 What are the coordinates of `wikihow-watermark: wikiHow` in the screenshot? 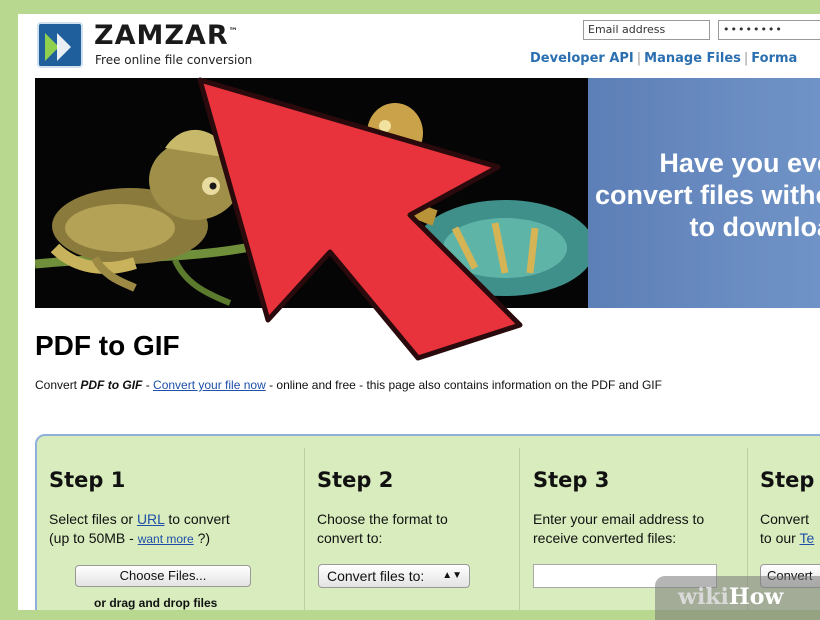 It's located at (737, 598).